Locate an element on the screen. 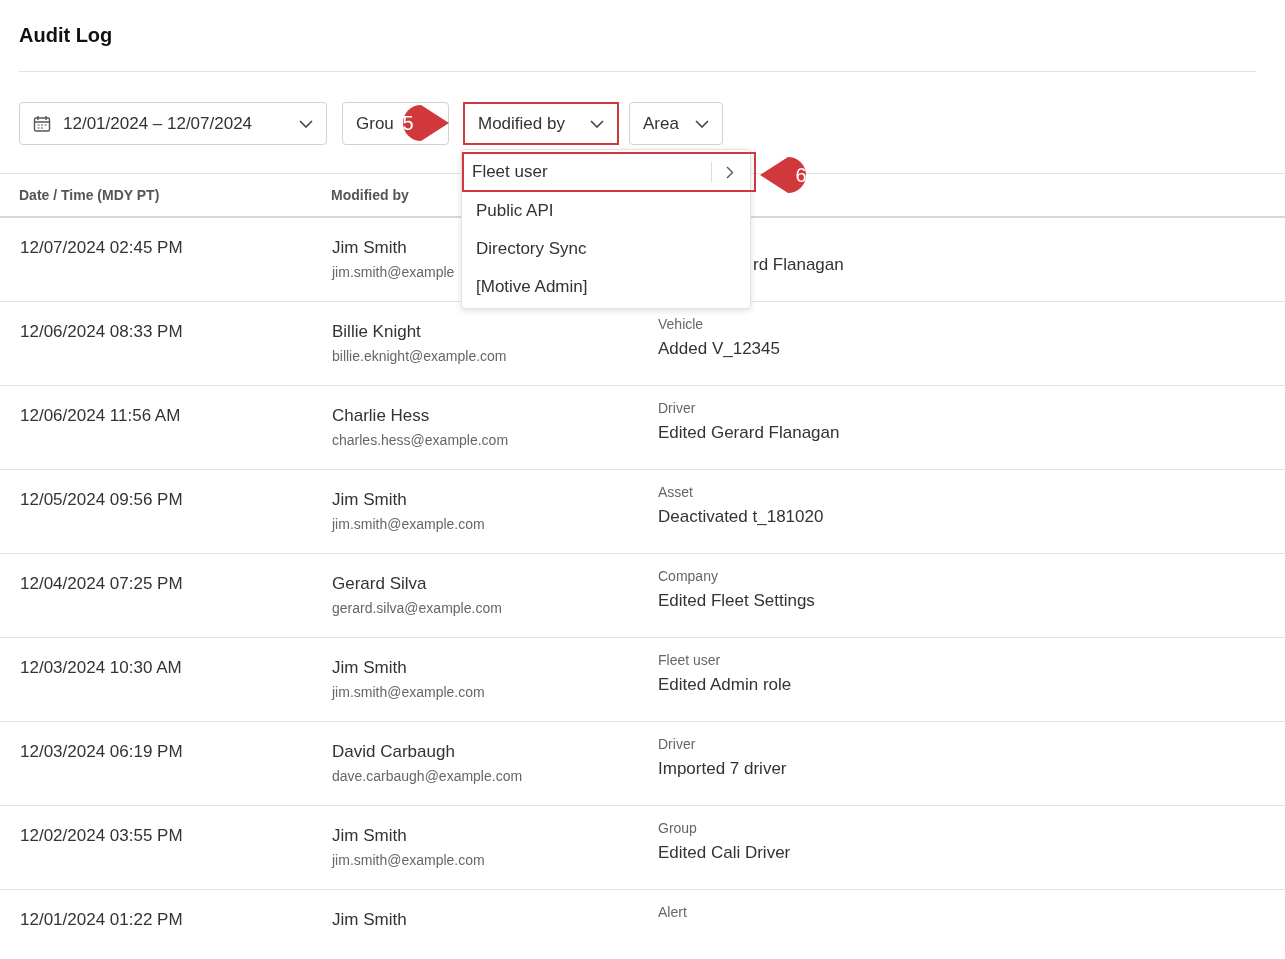 The width and height of the screenshot is (1285, 959). area-label: Company is located at coordinates (688, 576).